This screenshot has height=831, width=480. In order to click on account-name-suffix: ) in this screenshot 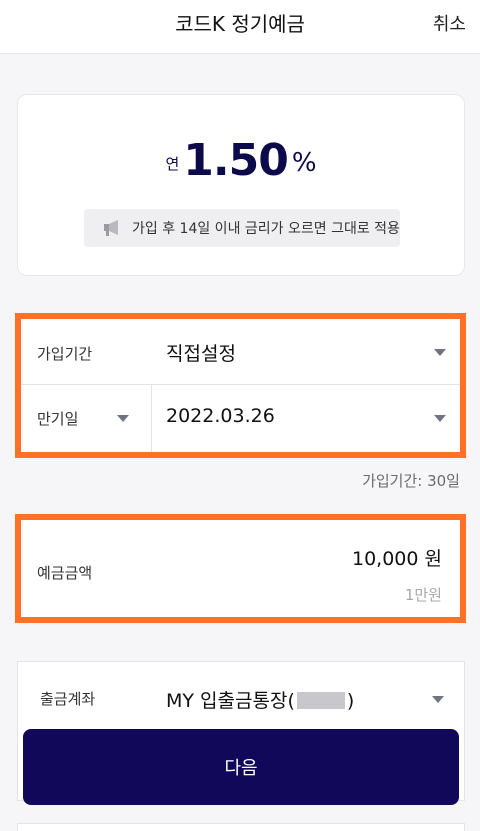, I will do `click(350, 701)`.